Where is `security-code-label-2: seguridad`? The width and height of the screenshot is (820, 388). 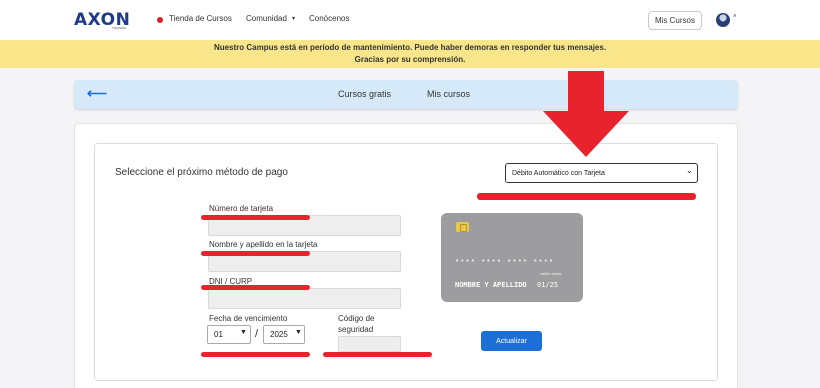
security-code-label-2: seguridad is located at coordinates (356, 329).